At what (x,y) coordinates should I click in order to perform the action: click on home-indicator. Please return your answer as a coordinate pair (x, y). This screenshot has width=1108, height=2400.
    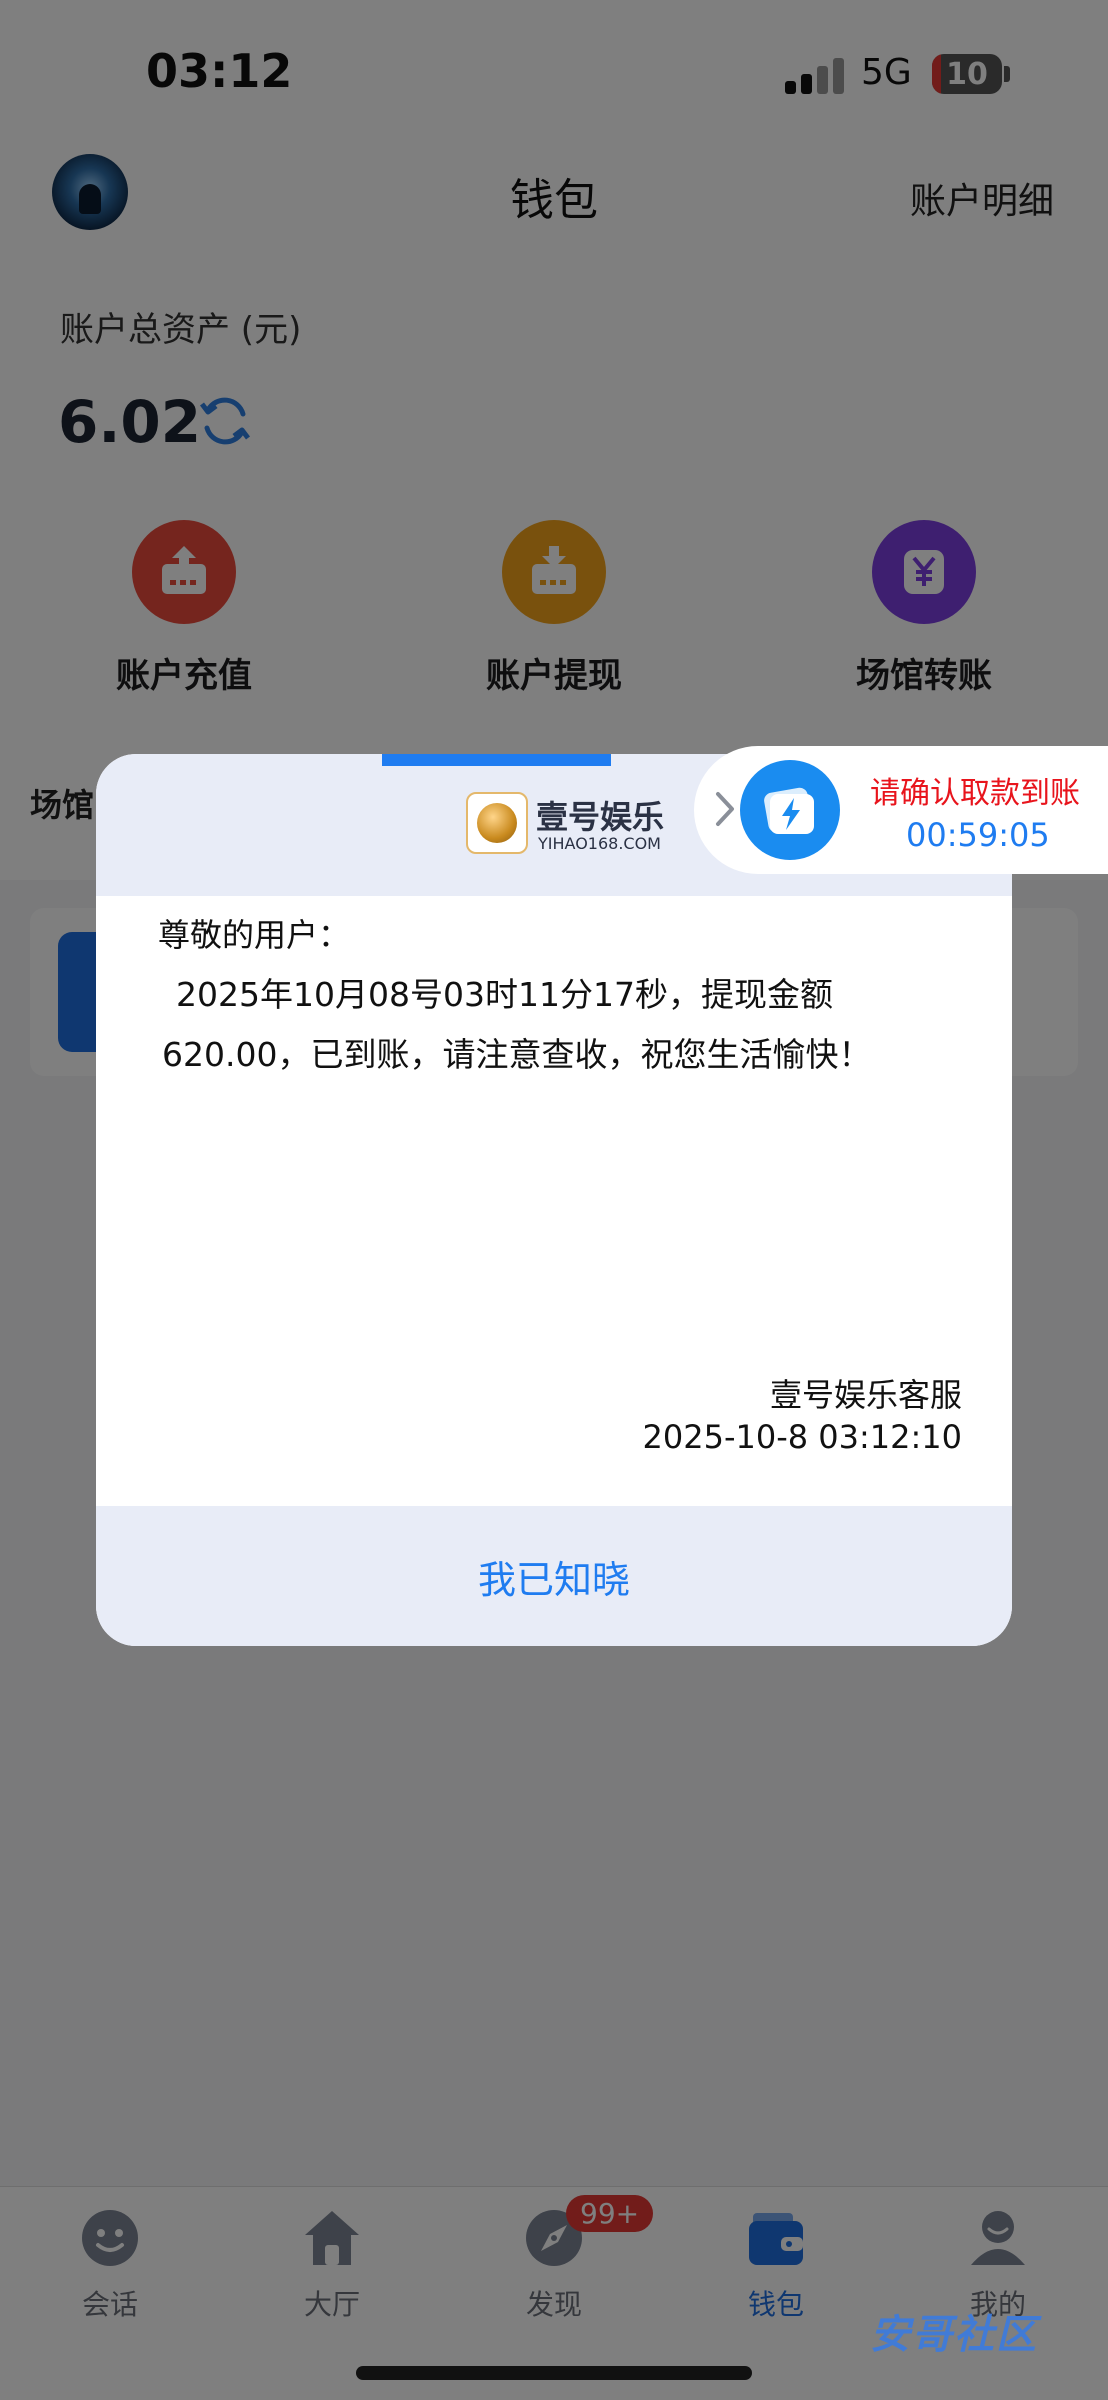
    Looking at the image, I should click on (554, 2373).